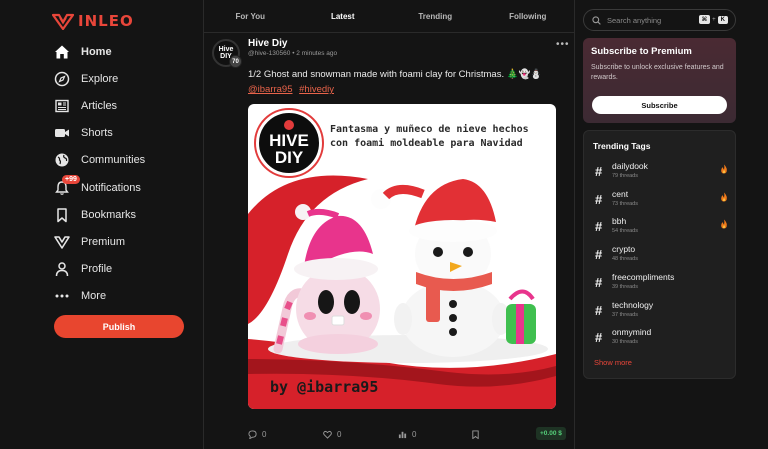 Image resolution: width=768 pixels, height=449 pixels. I want to click on nav-bookmarks: Bookmarks, so click(99, 214).